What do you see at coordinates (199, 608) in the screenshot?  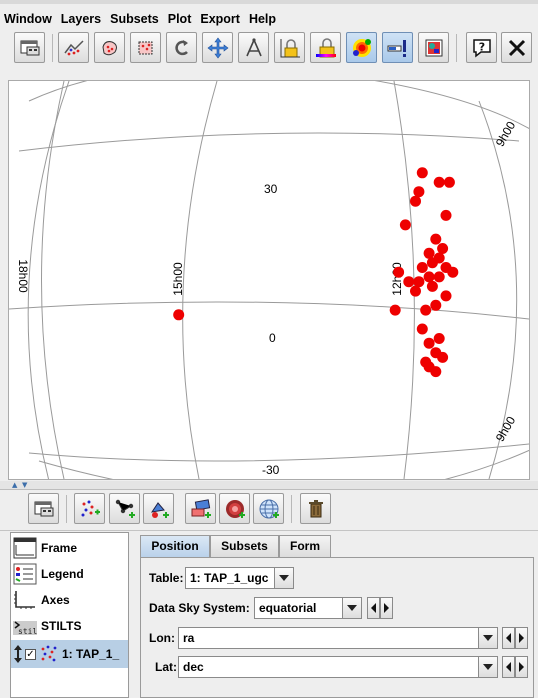 I see `sky-system-label: Data Sky System:` at bounding box center [199, 608].